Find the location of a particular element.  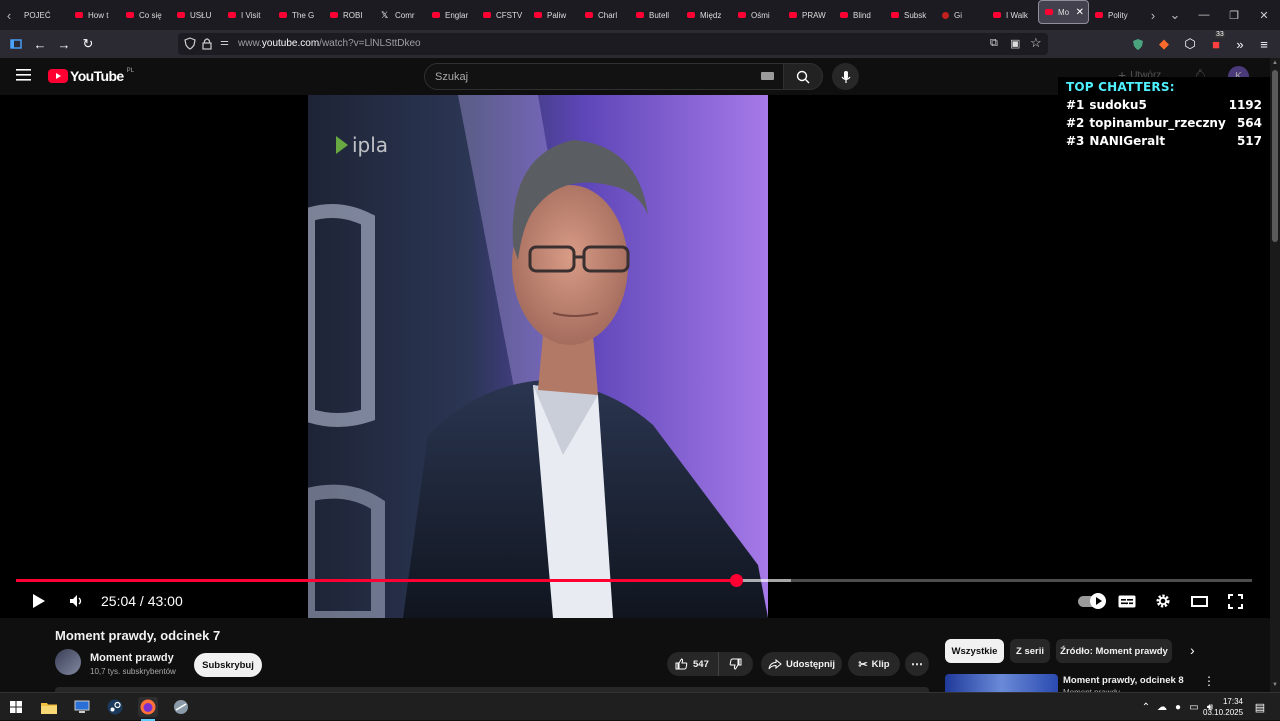

youtube-logo: YouTube PL is located at coordinates (91, 76).